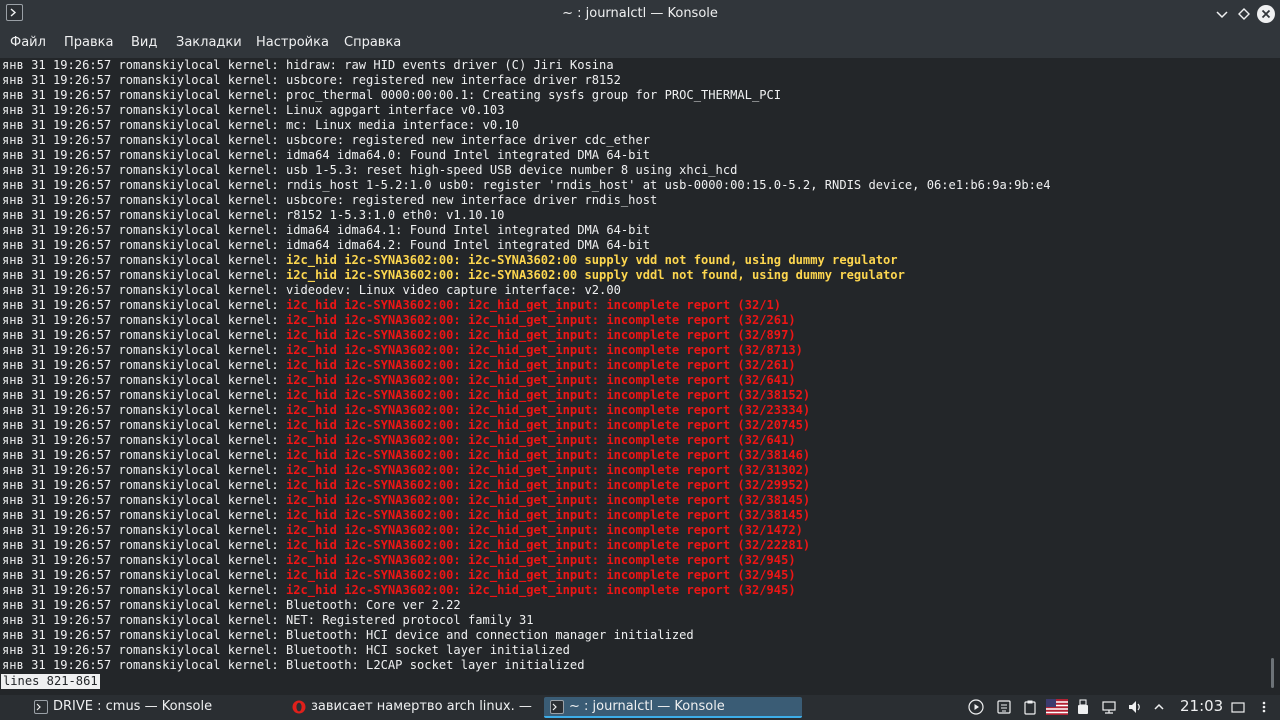 This screenshot has width=1280, height=720. I want to click on menu-dots-icon, so click(1264, 707).